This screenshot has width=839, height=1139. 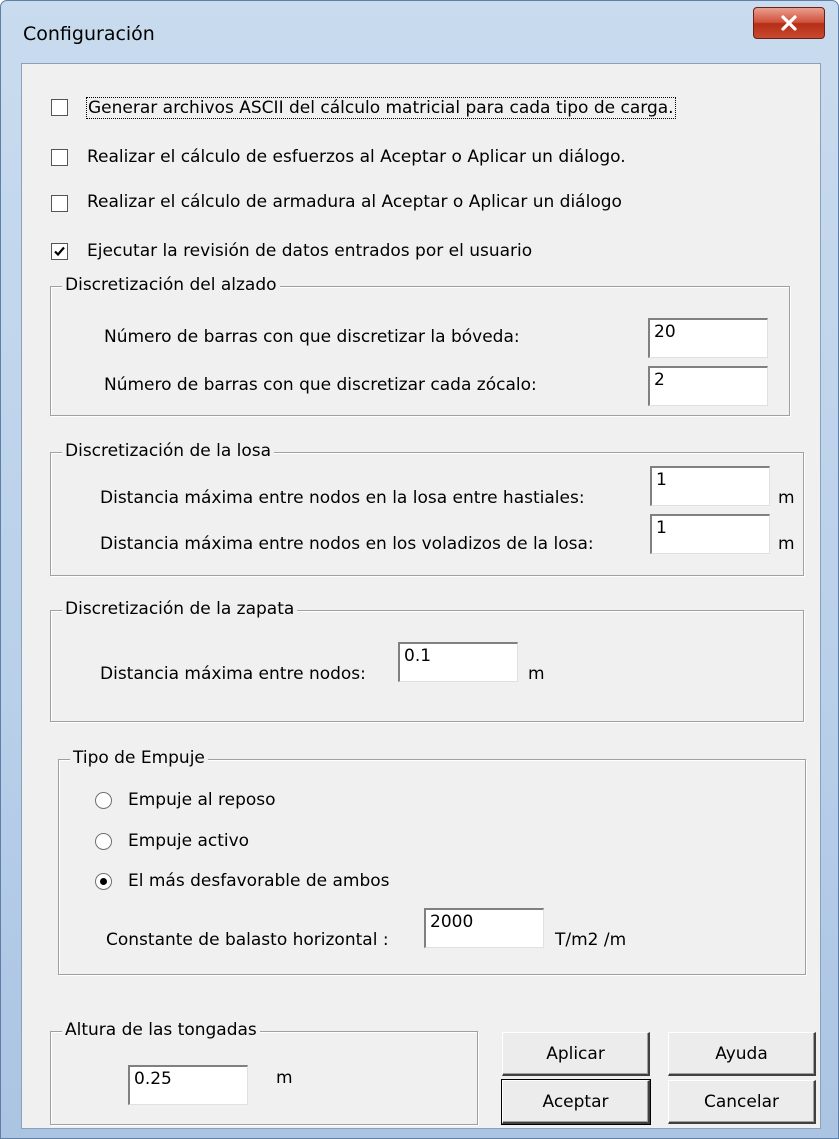 I want to click on close-button, so click(x=789, y=23).